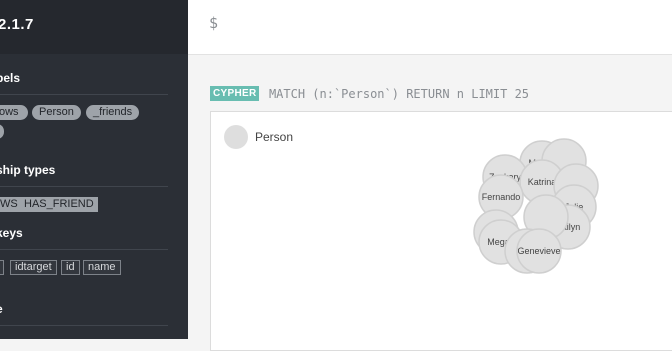  What do you see at coordinates (399, 94) in the screenshot?
I see `query-text: MATCH (n:`Person`) RETURN n LIMIT 25` at bounding box center [399, 94].